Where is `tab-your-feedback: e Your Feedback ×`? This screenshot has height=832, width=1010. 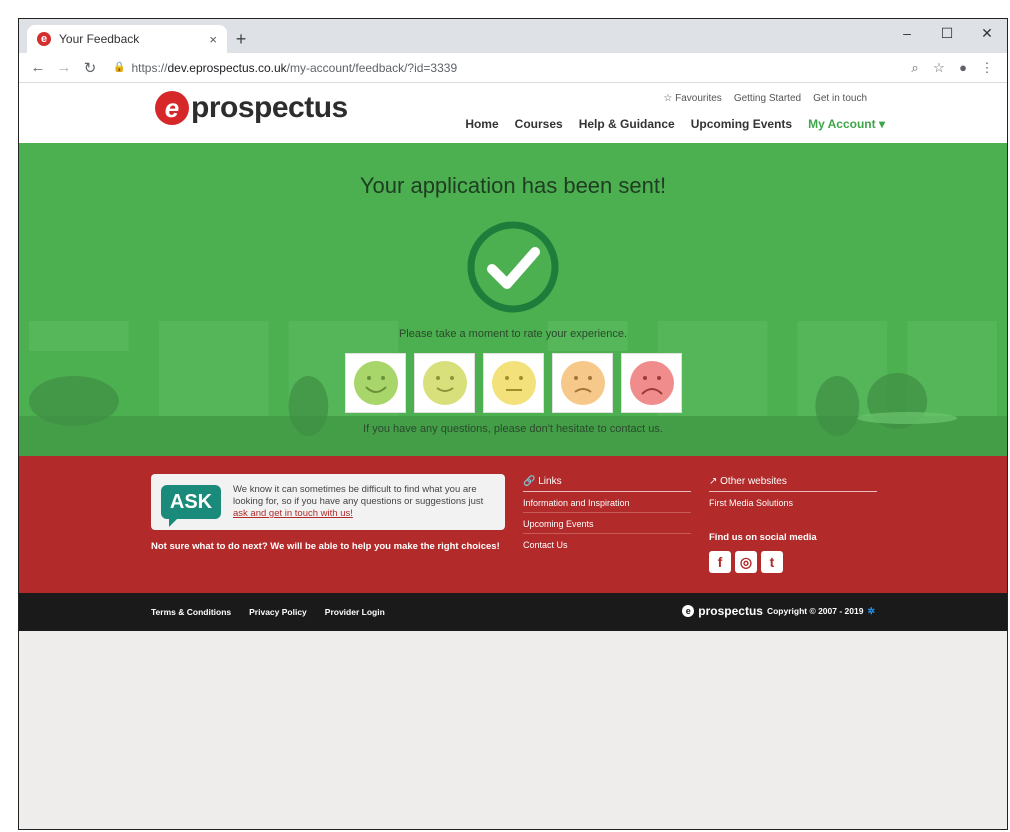
tab-your-feedback: e Your Feedback × is located at coordinates (127, 39).